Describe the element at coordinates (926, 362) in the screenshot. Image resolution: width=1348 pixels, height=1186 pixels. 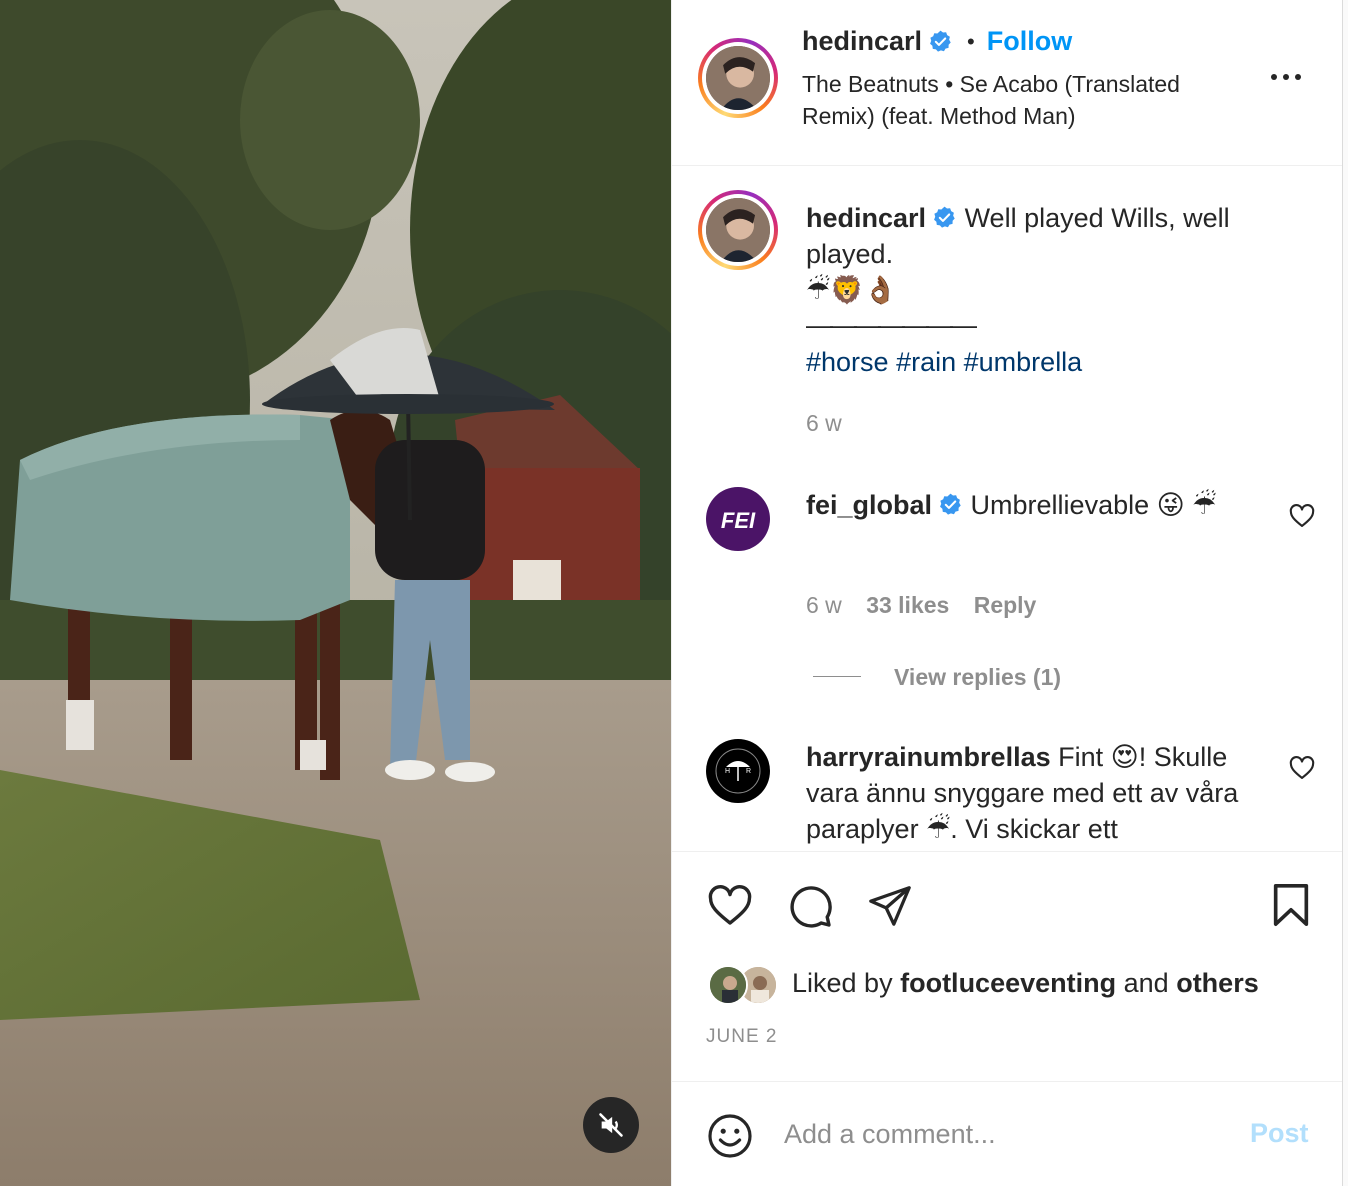
I see `hashtag-rain: #rain` at that location.